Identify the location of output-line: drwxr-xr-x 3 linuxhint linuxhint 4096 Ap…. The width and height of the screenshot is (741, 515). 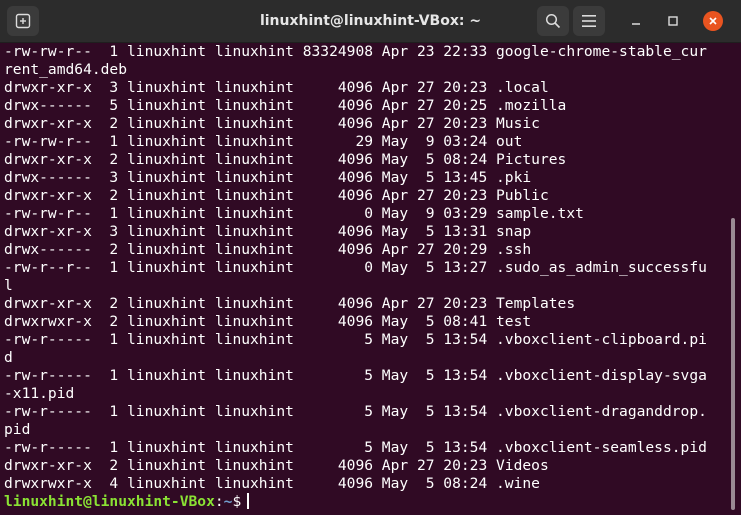
(276, 87).